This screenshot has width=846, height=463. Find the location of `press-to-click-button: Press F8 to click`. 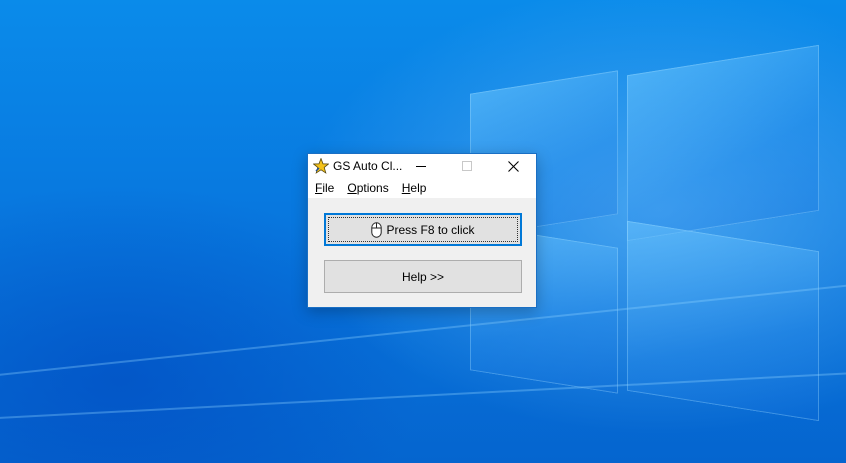

press-to-click-button: Press F8 to click is located at coordinates (423, 229).